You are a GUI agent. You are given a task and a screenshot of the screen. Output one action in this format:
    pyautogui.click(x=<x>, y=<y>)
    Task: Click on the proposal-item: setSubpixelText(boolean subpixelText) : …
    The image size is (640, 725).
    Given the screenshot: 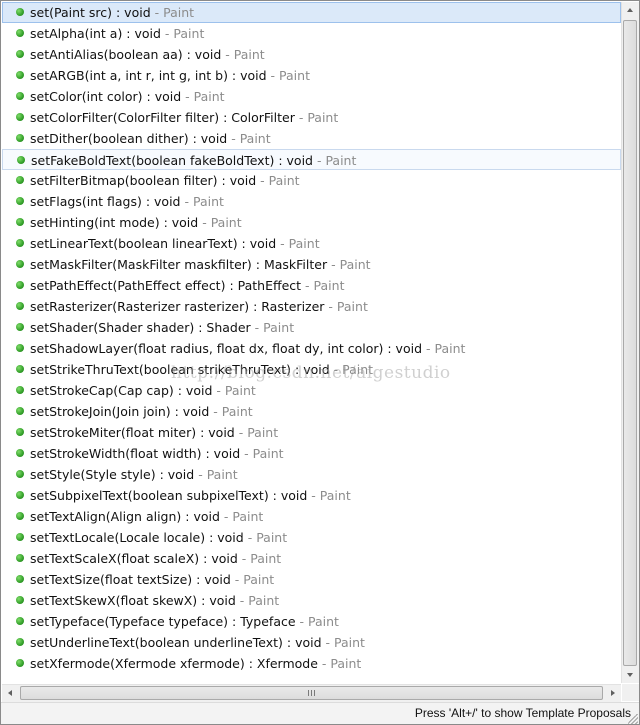 What is the action you would take?
    pyautogui.click(x=311, y=495)
    